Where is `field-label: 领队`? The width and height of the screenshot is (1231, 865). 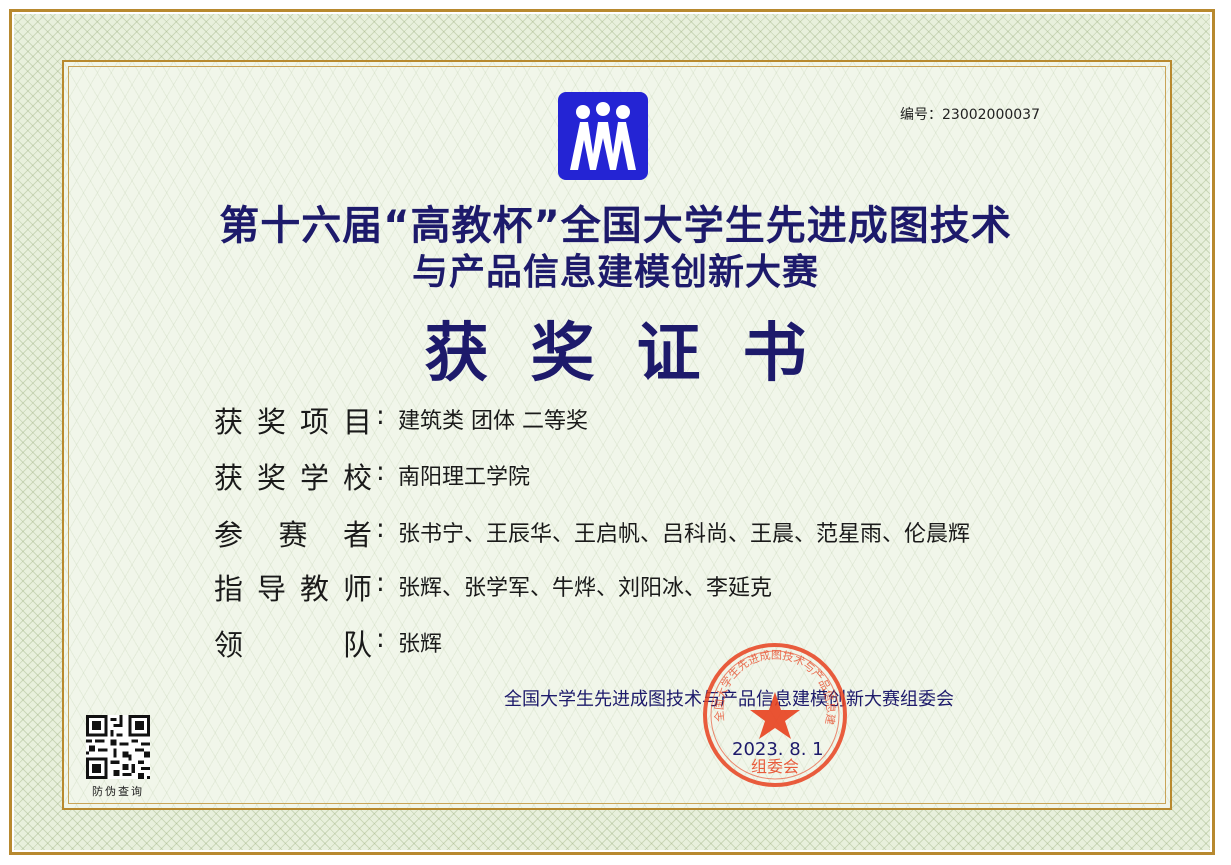 field-label: 领队 is located at coordinates (293, 643).